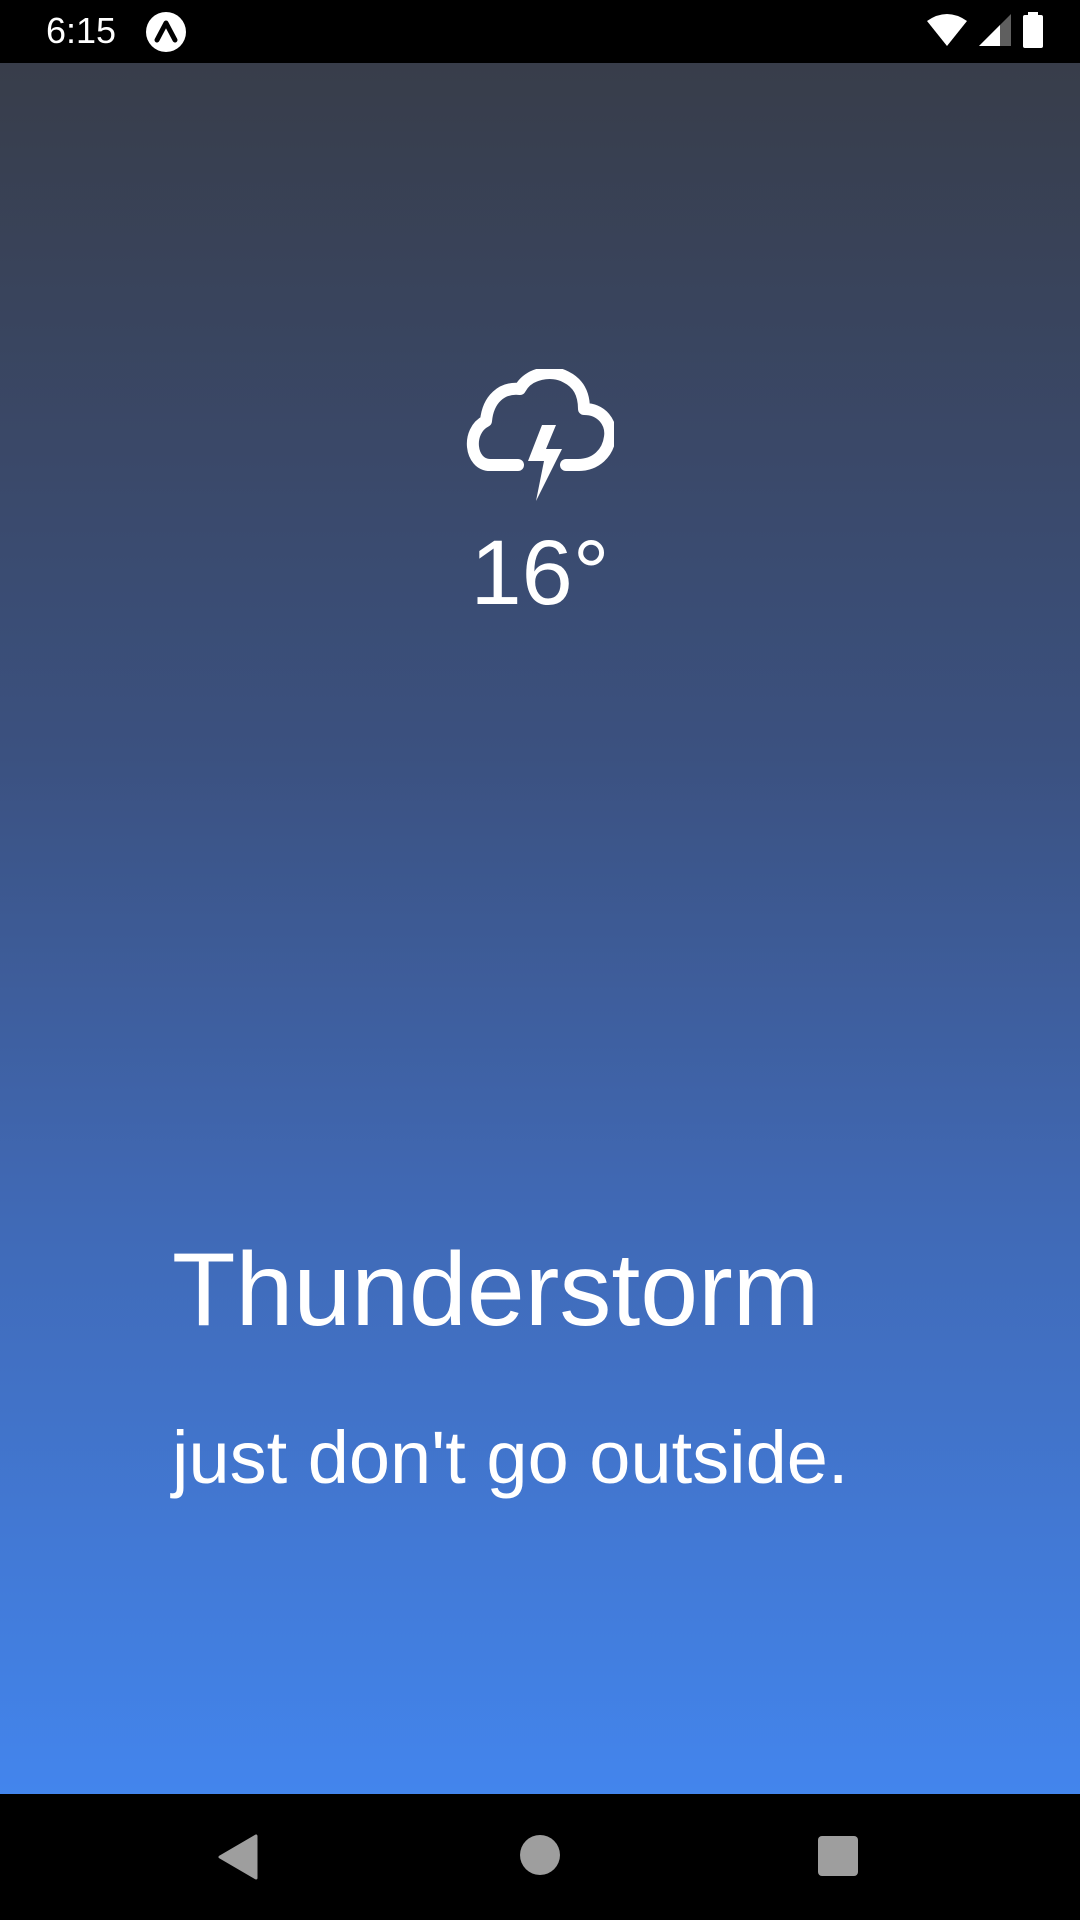 The image size is (1080, 1920). I want to click on status-bar: 6:15, so click(540, 31).